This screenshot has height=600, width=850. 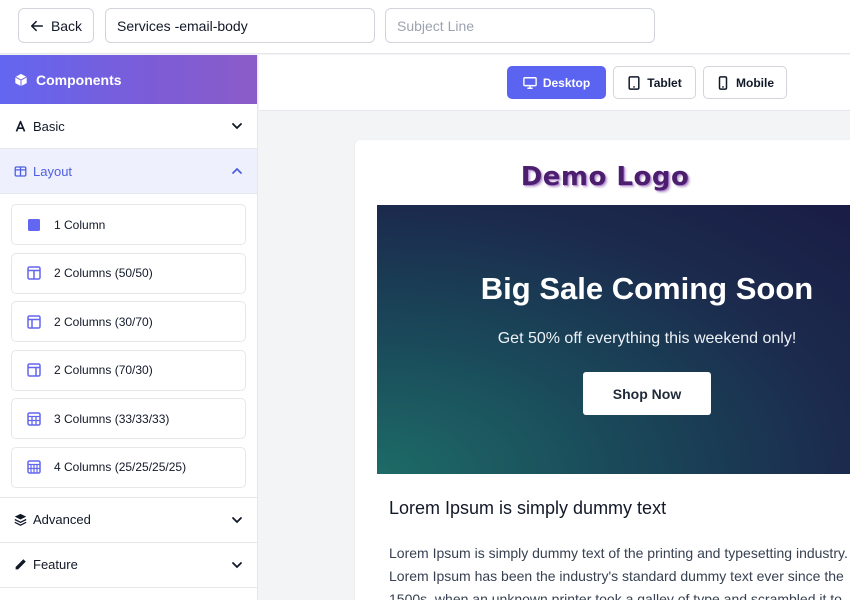 What do you see at coordinates (755, 82) in the screenshot?
I see `mobile-label: Mobile` at bounding box center [755, 82].